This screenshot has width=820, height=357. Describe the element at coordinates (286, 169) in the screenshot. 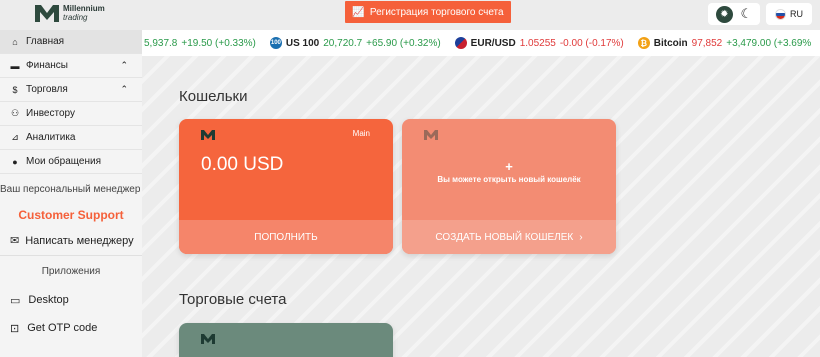

I see `wallet-card-body: Main 0.00 USD` at that location.